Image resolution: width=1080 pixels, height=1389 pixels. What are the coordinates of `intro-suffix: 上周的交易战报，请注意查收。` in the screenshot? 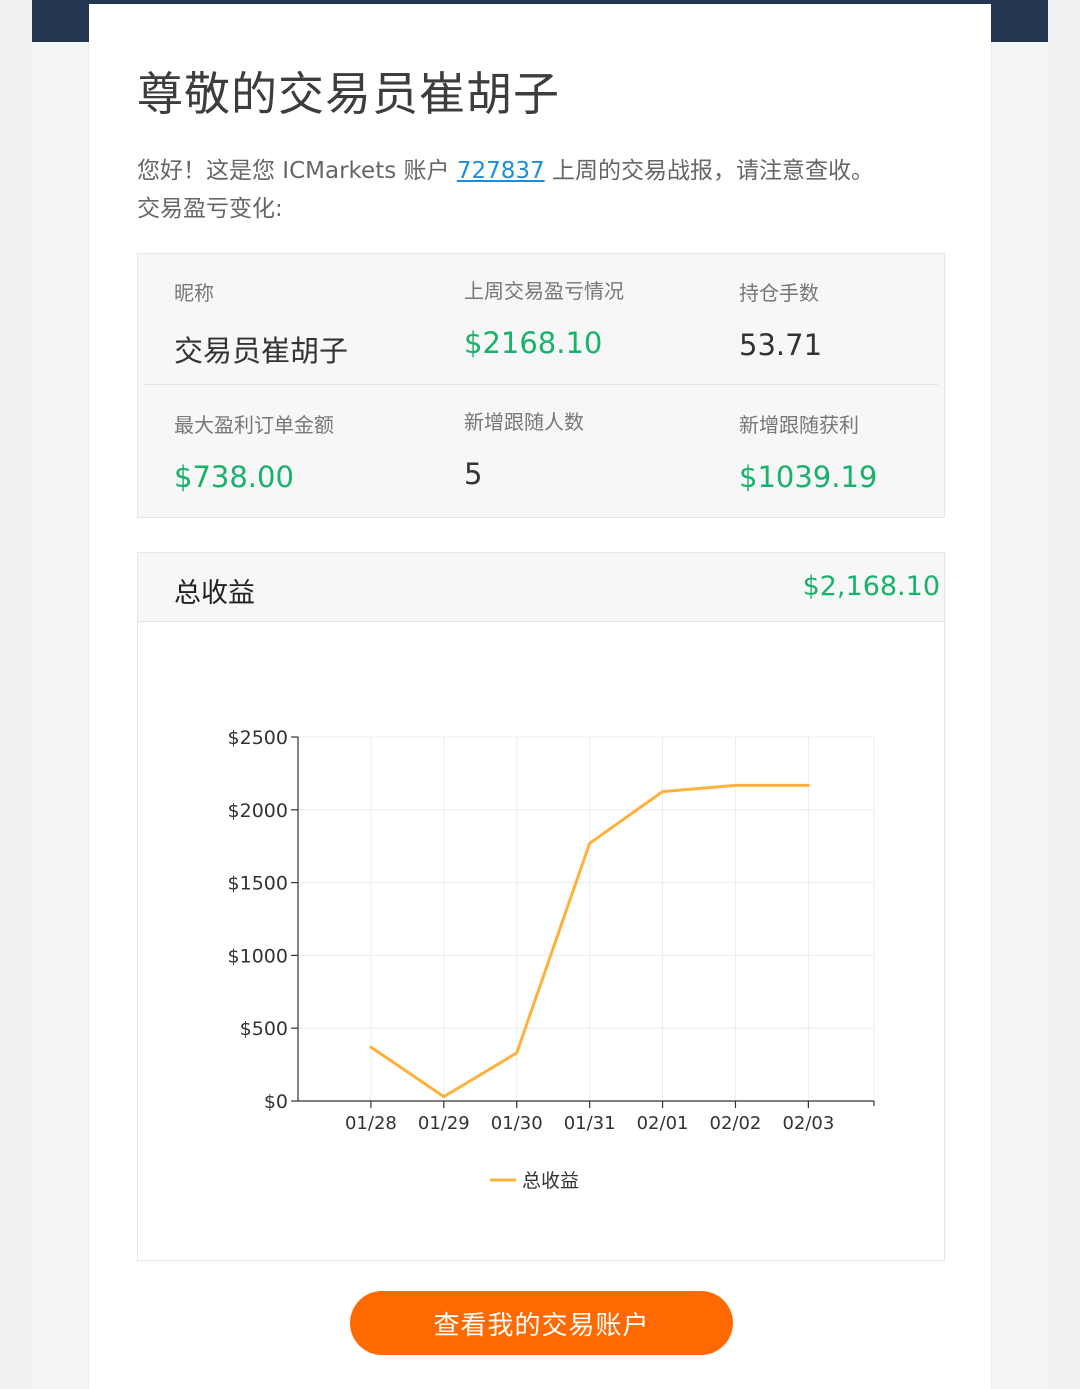 It's located at (709, 171).